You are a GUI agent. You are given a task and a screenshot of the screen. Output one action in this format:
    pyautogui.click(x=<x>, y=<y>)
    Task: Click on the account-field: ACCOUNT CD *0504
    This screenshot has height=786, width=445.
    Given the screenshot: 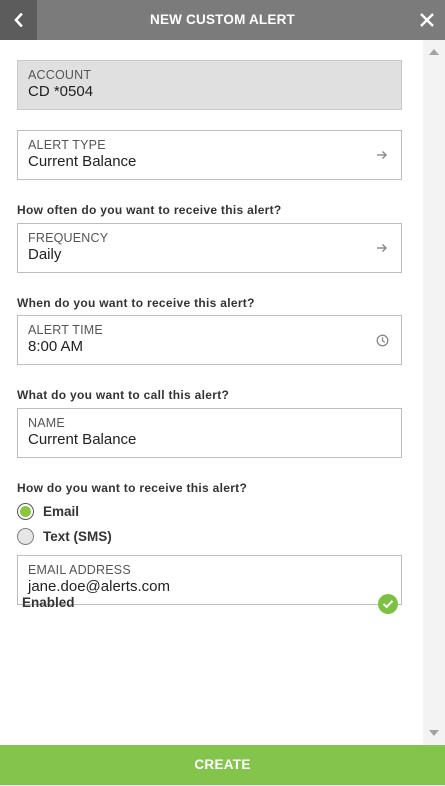 What is the action you would take?
    pyautogui.click(x=209, y=85)
    